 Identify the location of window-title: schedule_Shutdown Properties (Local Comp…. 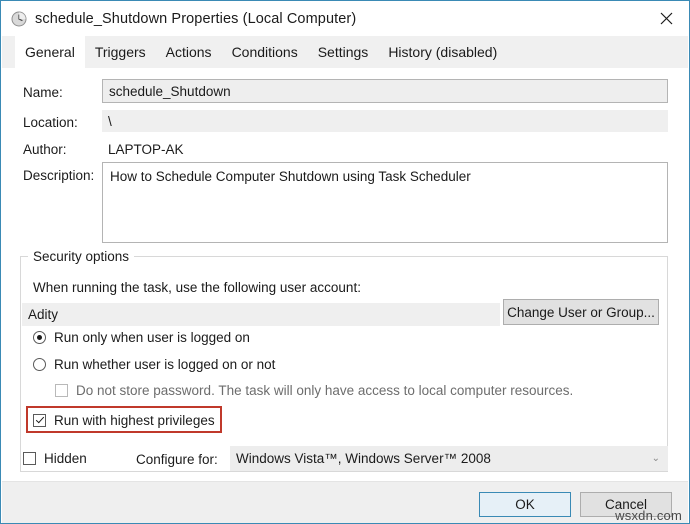
(196, 18).